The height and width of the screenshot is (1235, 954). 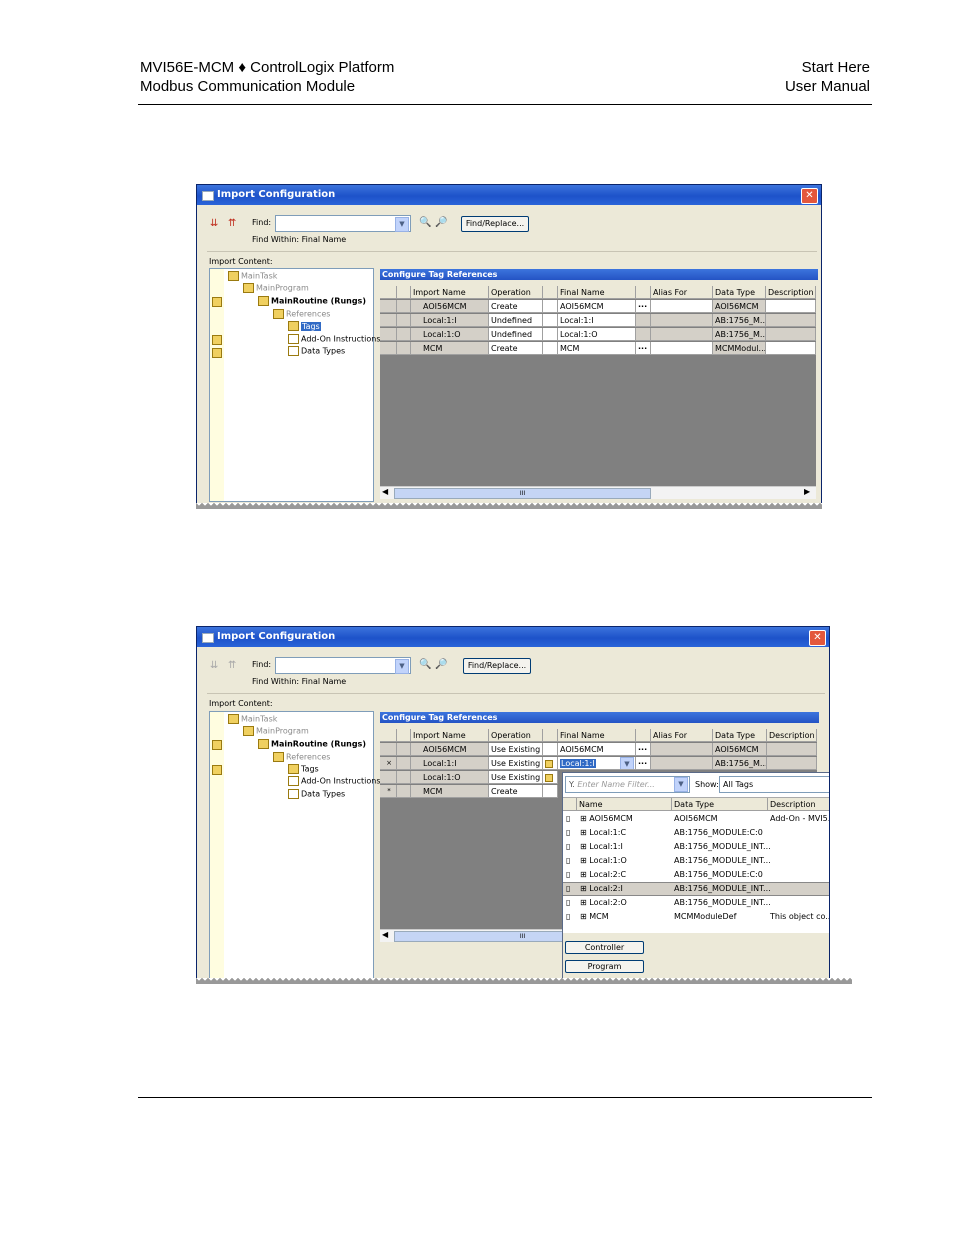 What do you see at coordinates (696, 875) in the screenshot?
I see `list-item: ▯ ⊞ Local:2:C AB:1756_MODULE:C:0` at bounding box center [696, 875].